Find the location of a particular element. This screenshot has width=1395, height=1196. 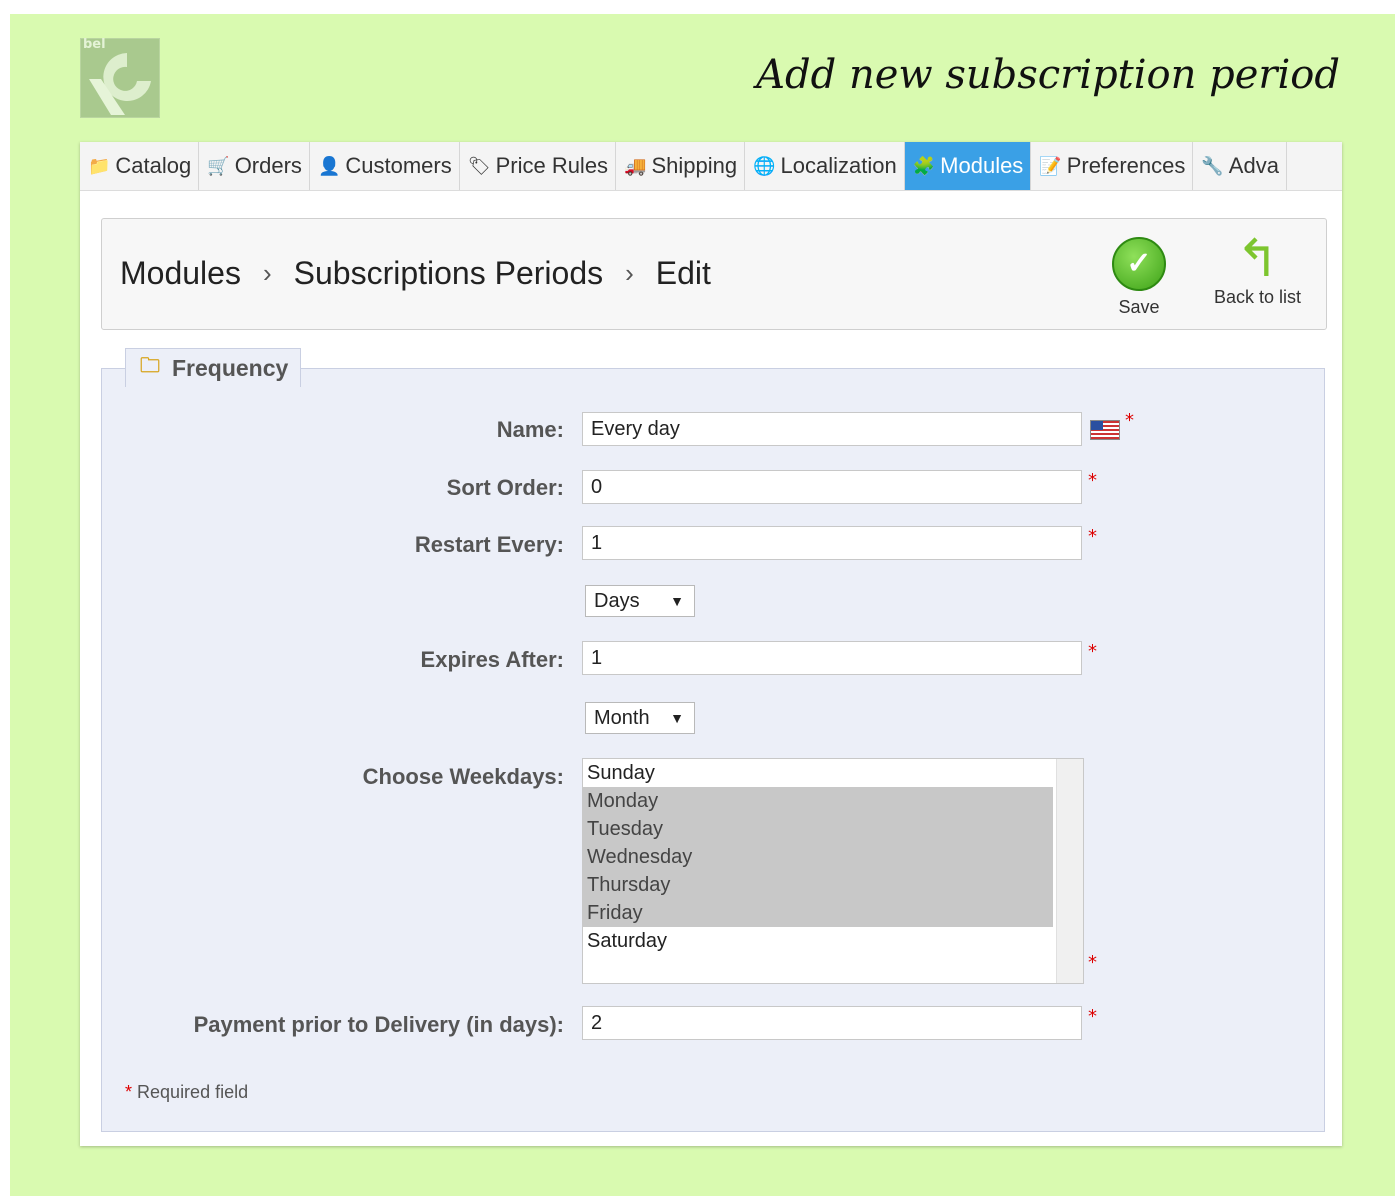

globe-icon: 🌐 is located at coordinates (764, 165).